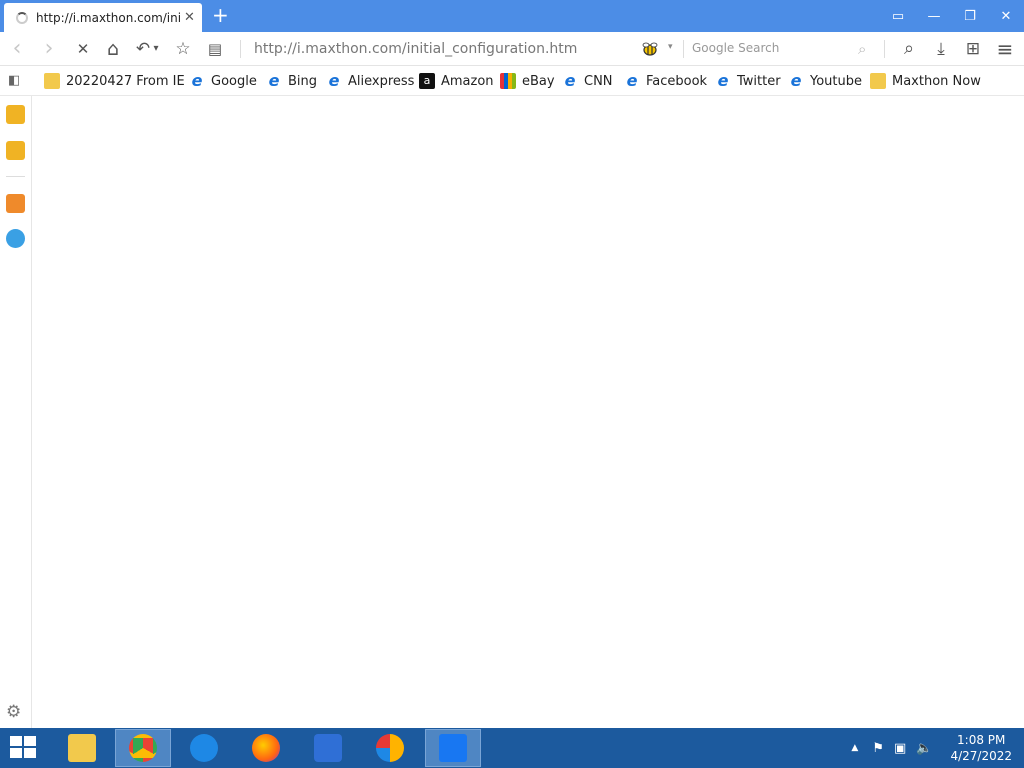 This screenshot has height=768, width=1024. Describe the element at coordinates (183, 49) in the screenshot. I see `favorite-star-button: ☆` at that location.